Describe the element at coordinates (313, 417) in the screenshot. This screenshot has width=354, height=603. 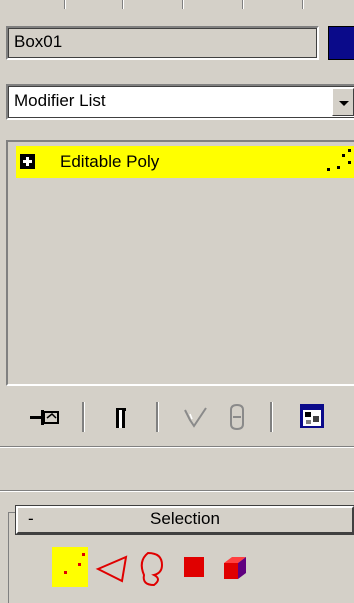
I see `configure-modifier-sets-icon` at that location.